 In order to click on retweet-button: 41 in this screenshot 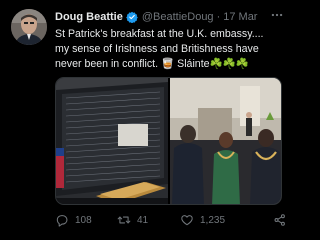, I will do `click(132, 220)`.